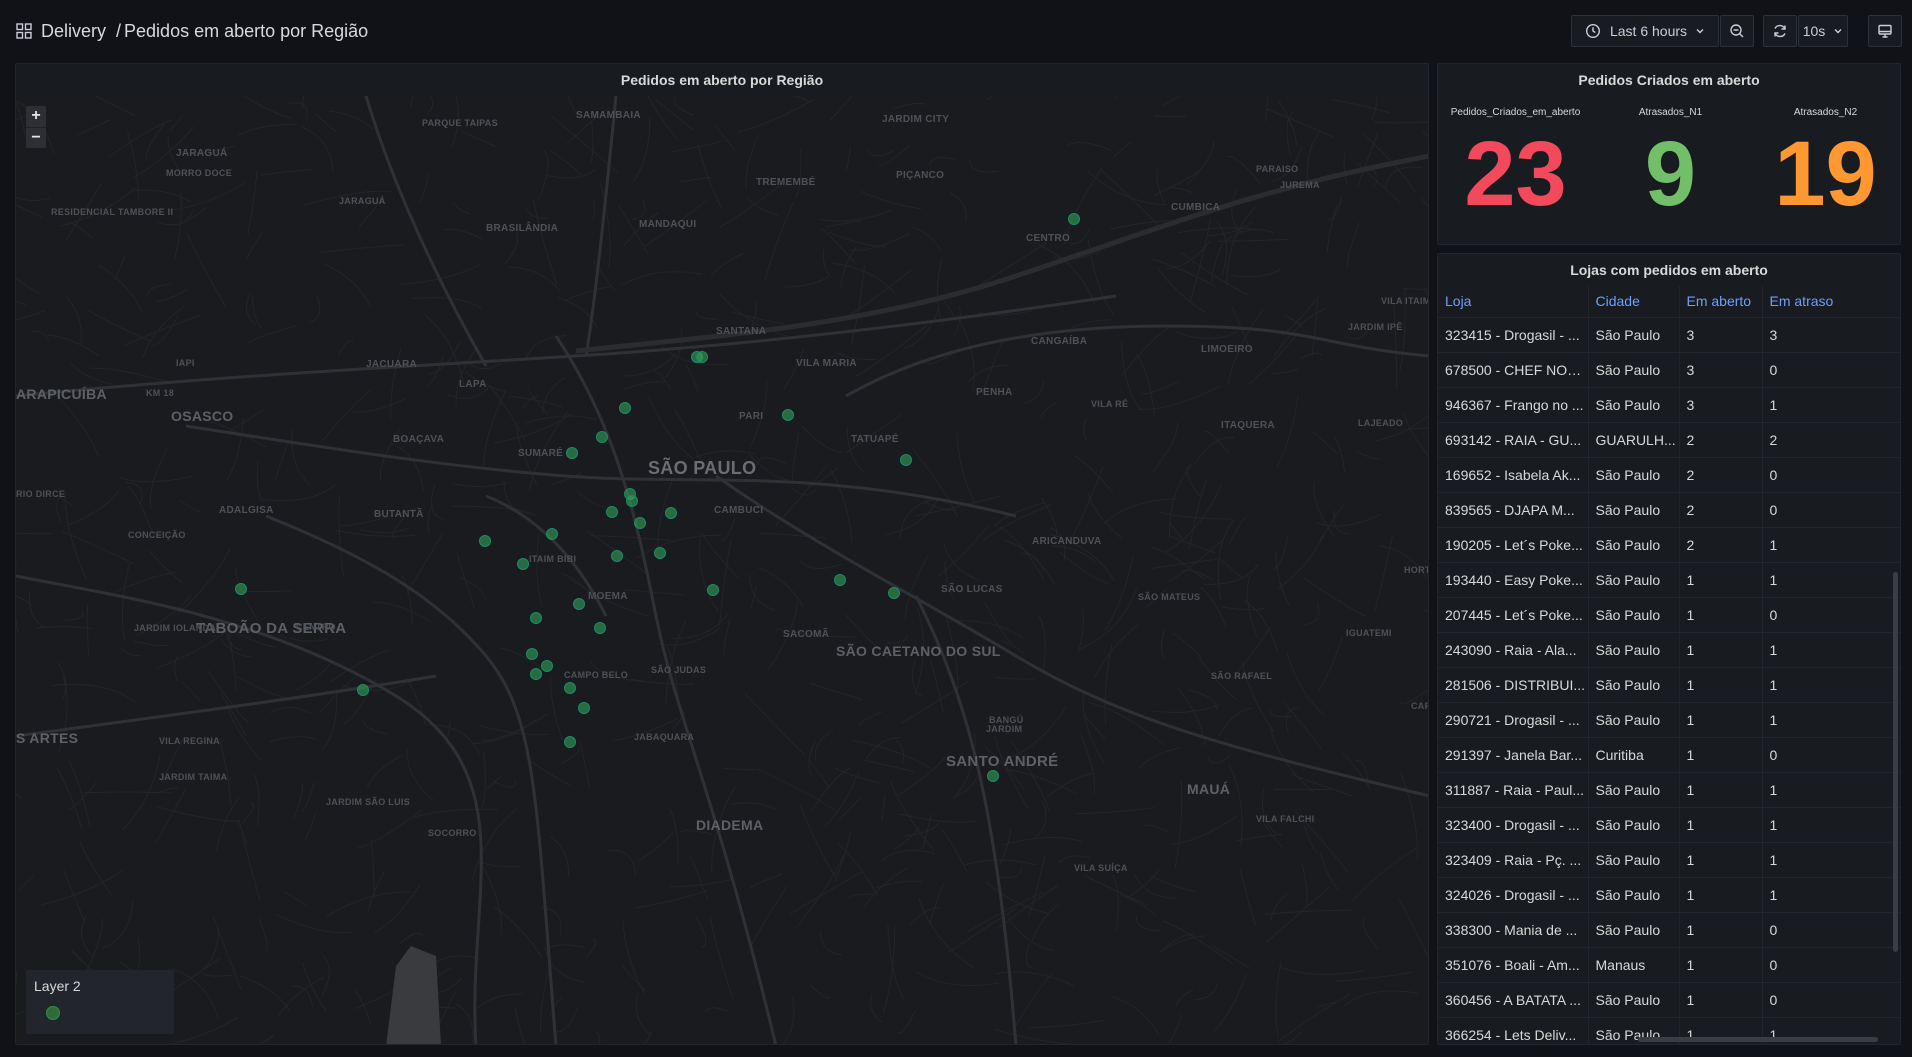 The height and width of the screenshot is (1057, 1912). What do you see at coordinates (100, 1002) in the screenshot?
I see `map-legend: Layer 2` at bounding box center [100, 1002].